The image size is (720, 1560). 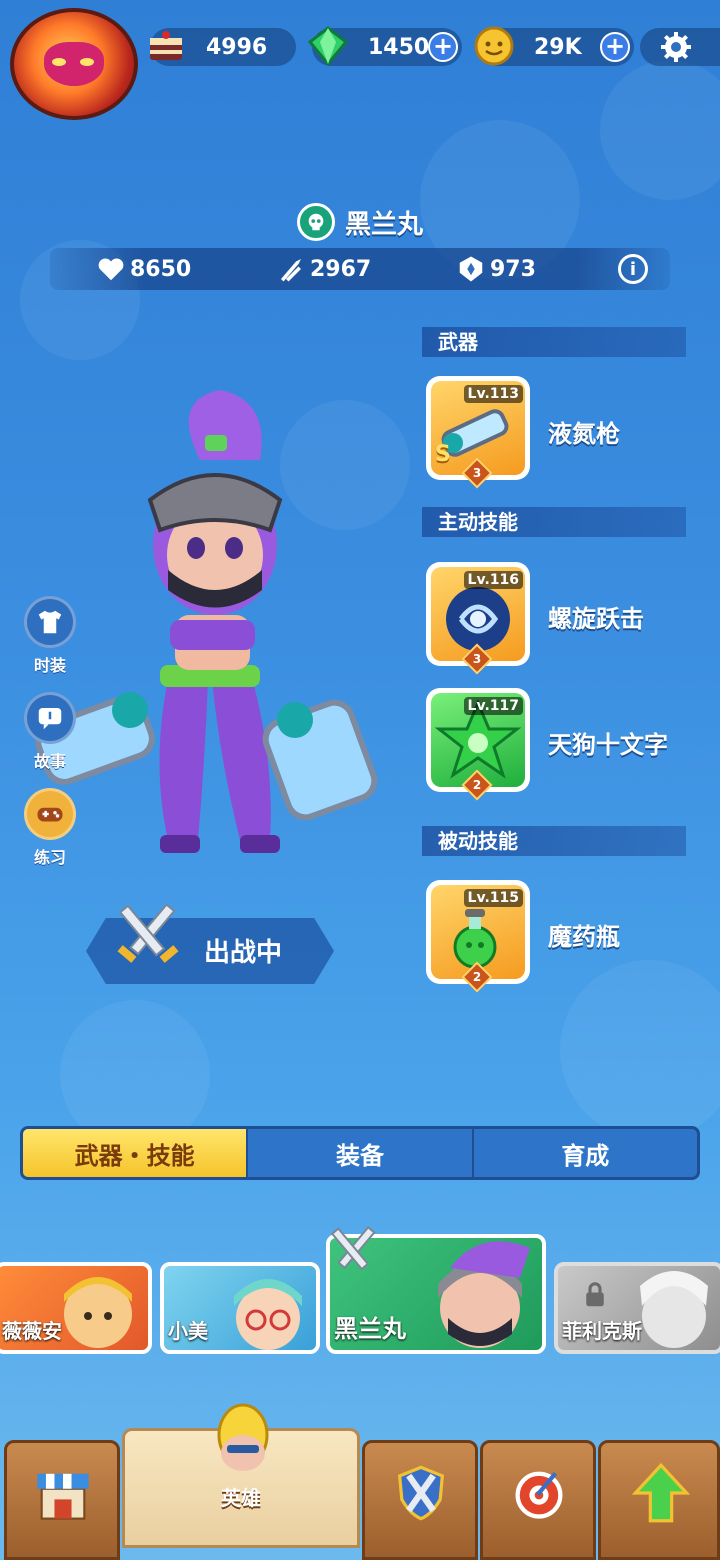 What do you see at coordinates (493, 580) in the screenshot?
I see `active-skill-1-level: Lv.116` at bounding box center [493, 580].